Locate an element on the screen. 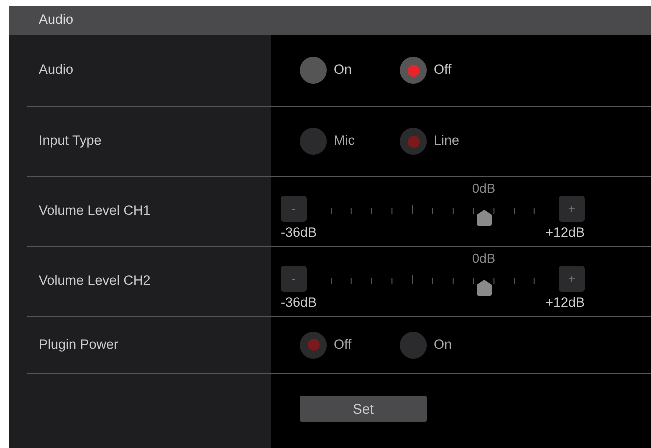  setting-label: Volume Level CH2 is located at coordinates (95, 281).